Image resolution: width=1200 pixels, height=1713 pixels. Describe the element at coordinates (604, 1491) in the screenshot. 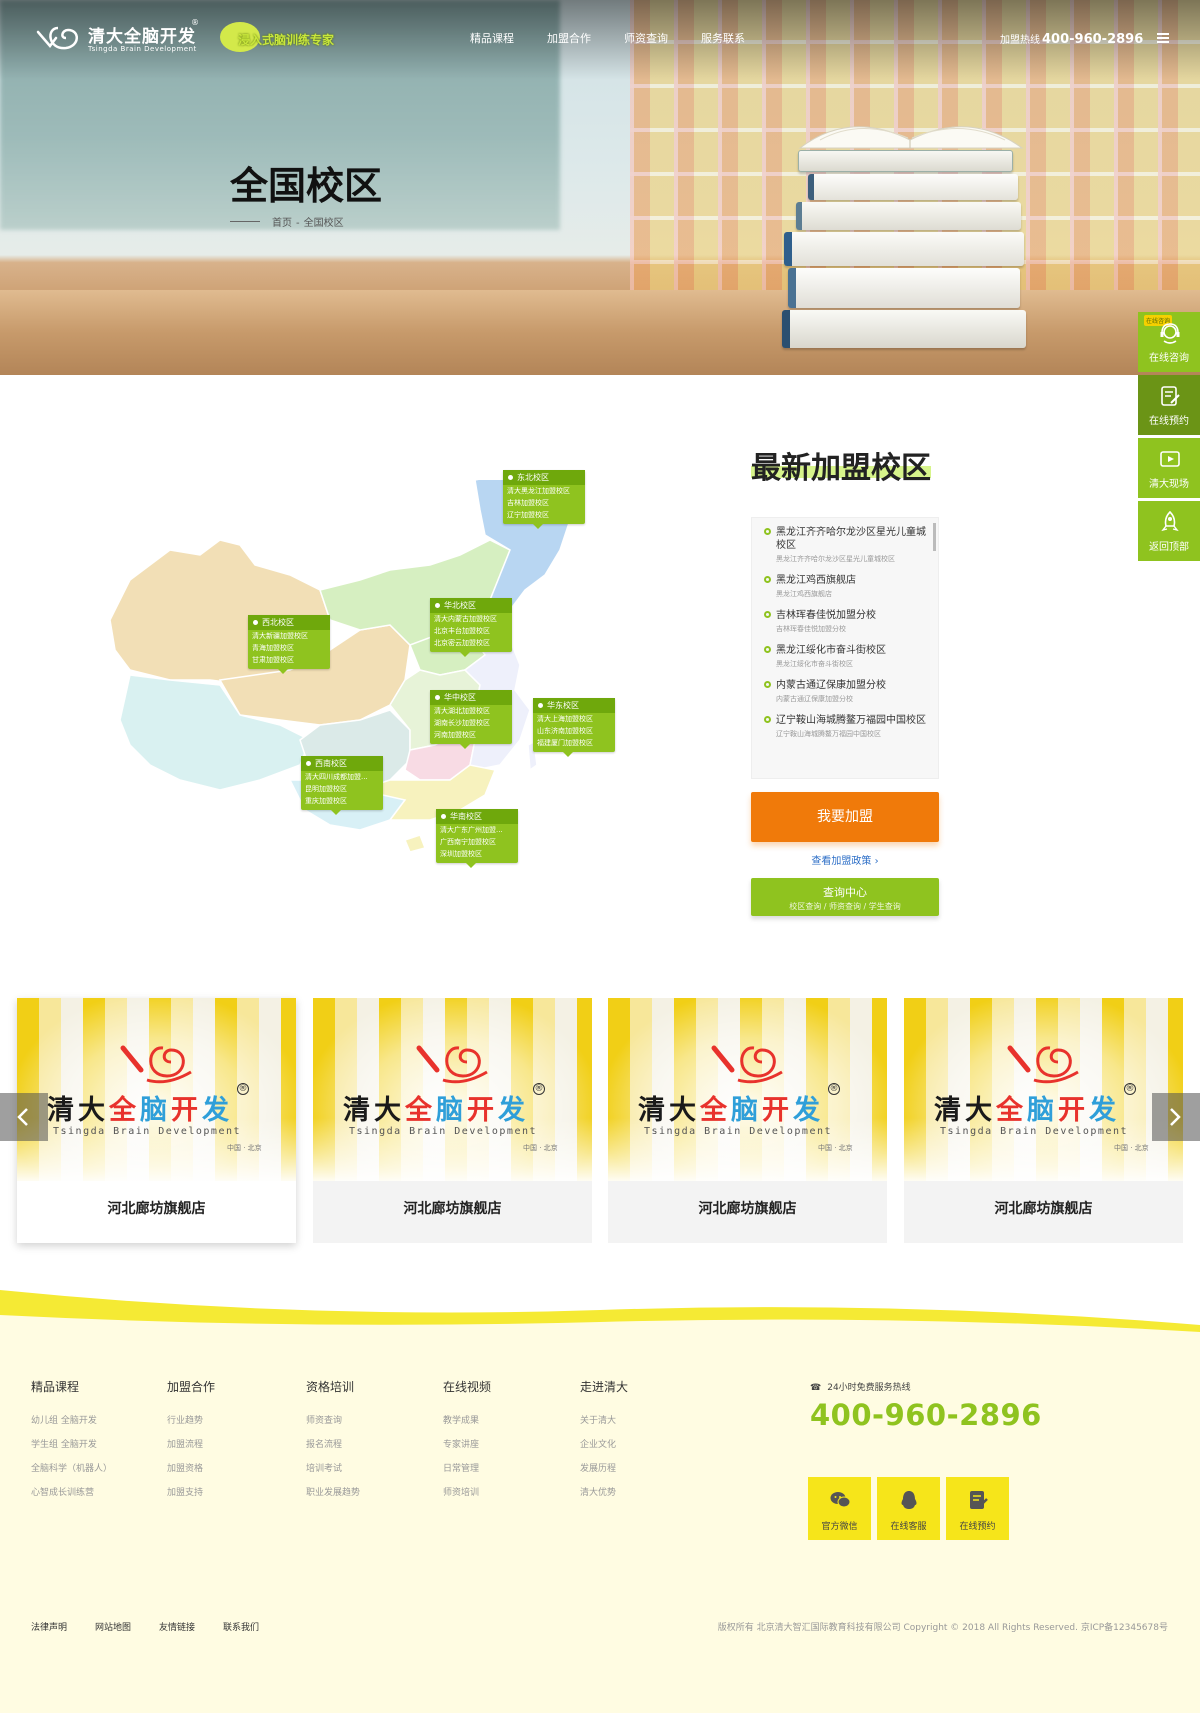

I see `footer-link: 清大优势` at that location.